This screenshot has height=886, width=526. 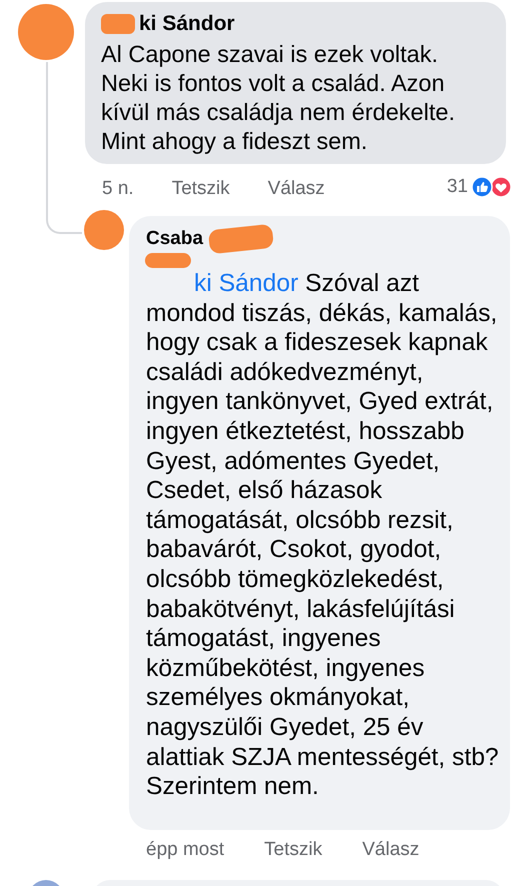 What do you see at coordinates (118, 189) in the screenshot?
I see `comment-time: 5 n.` at bounding box center [118, 189].